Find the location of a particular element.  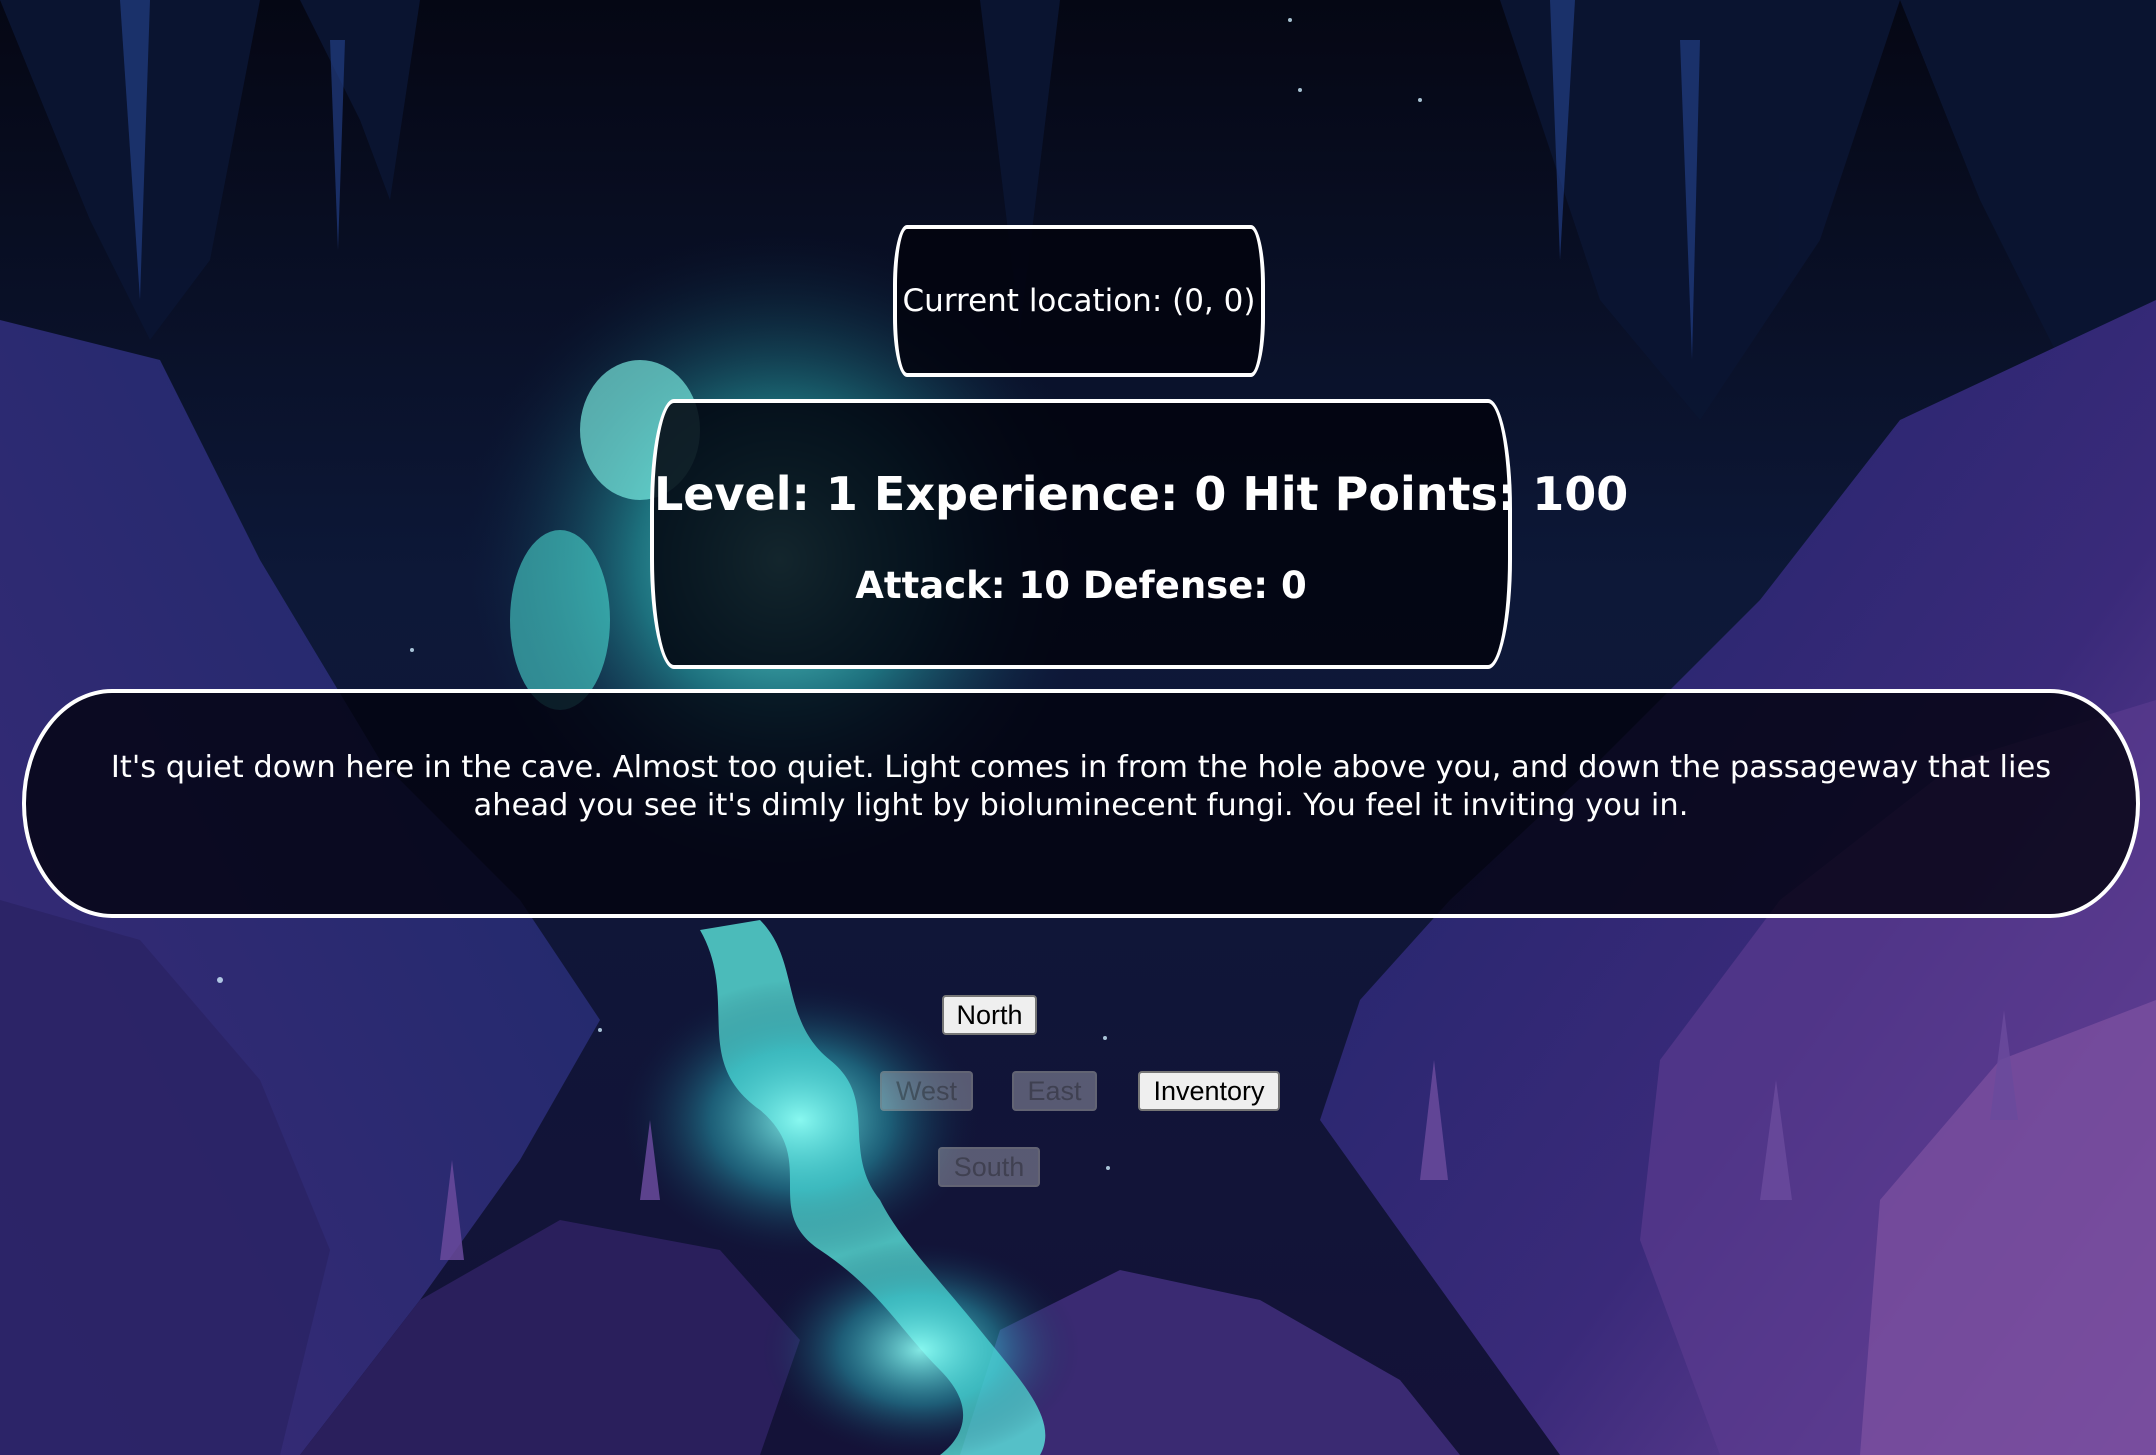

current-location-text: Current location: (0, 0) is located at coordinates (1079, 301).